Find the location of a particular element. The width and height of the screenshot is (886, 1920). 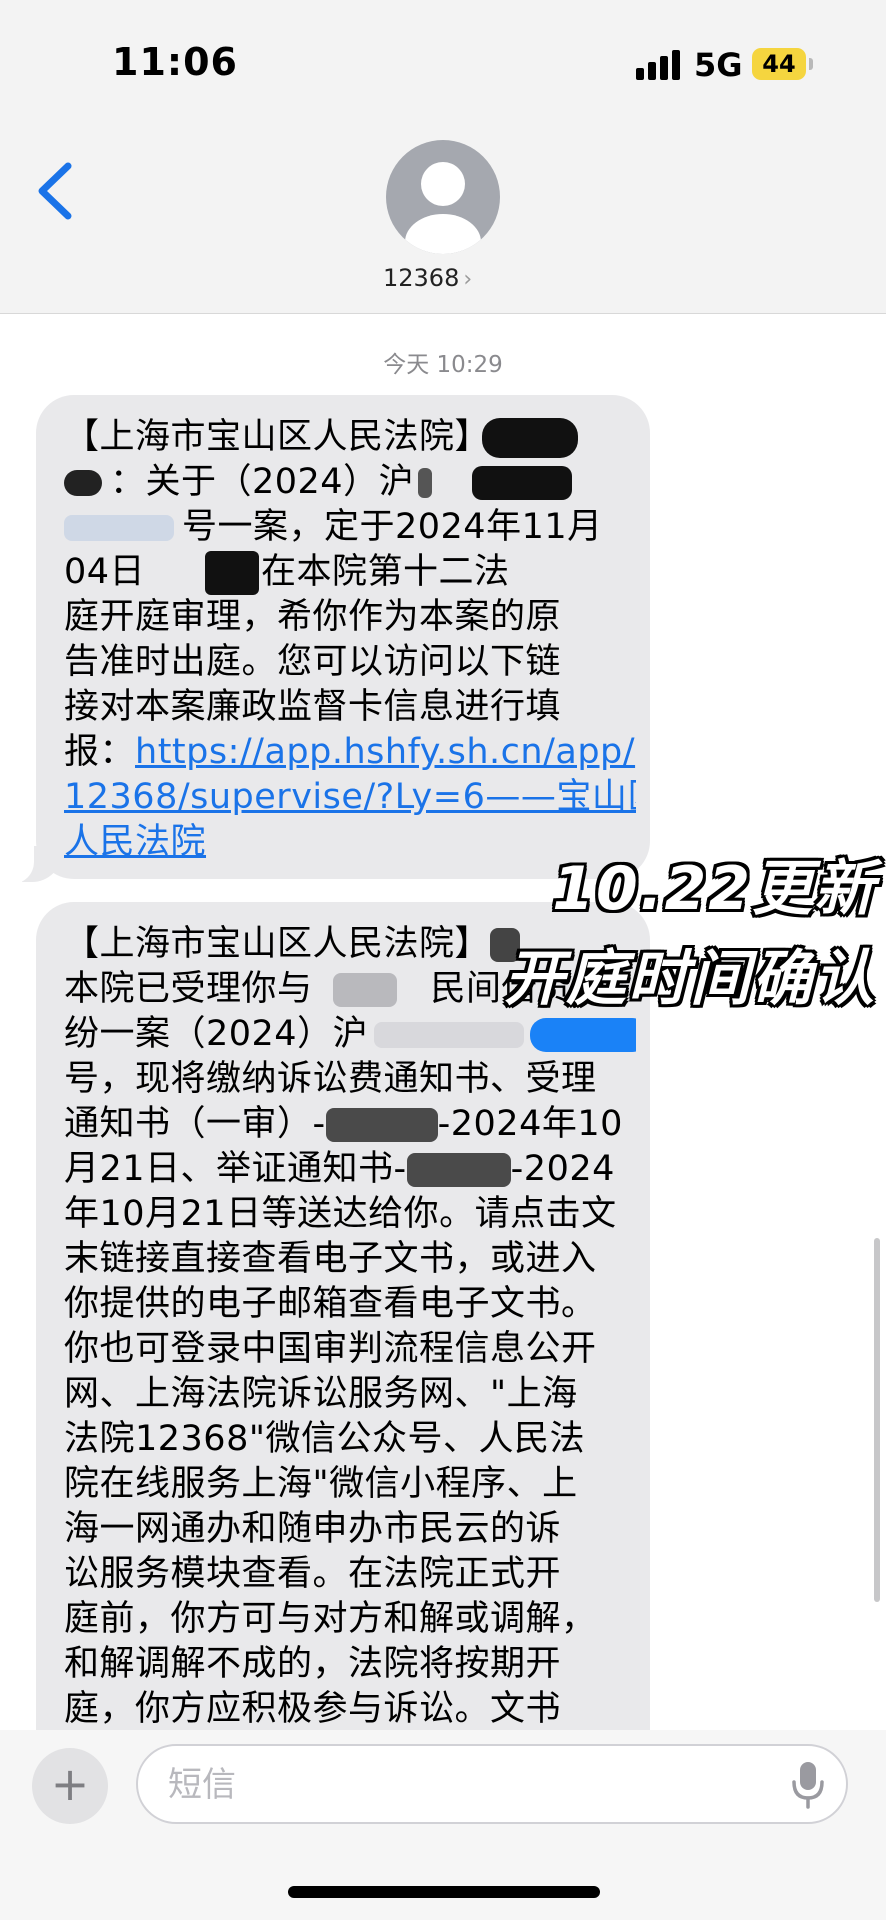

back-button is located at coordinates (55, 191).